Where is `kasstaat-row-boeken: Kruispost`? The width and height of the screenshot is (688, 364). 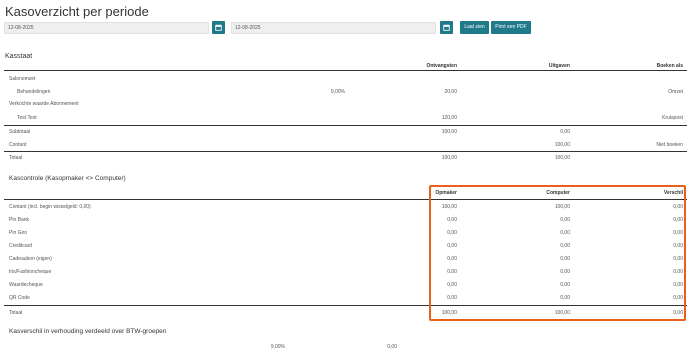
kasstaat-row-boeken: Kruispost is located at coordinates (672, 118).